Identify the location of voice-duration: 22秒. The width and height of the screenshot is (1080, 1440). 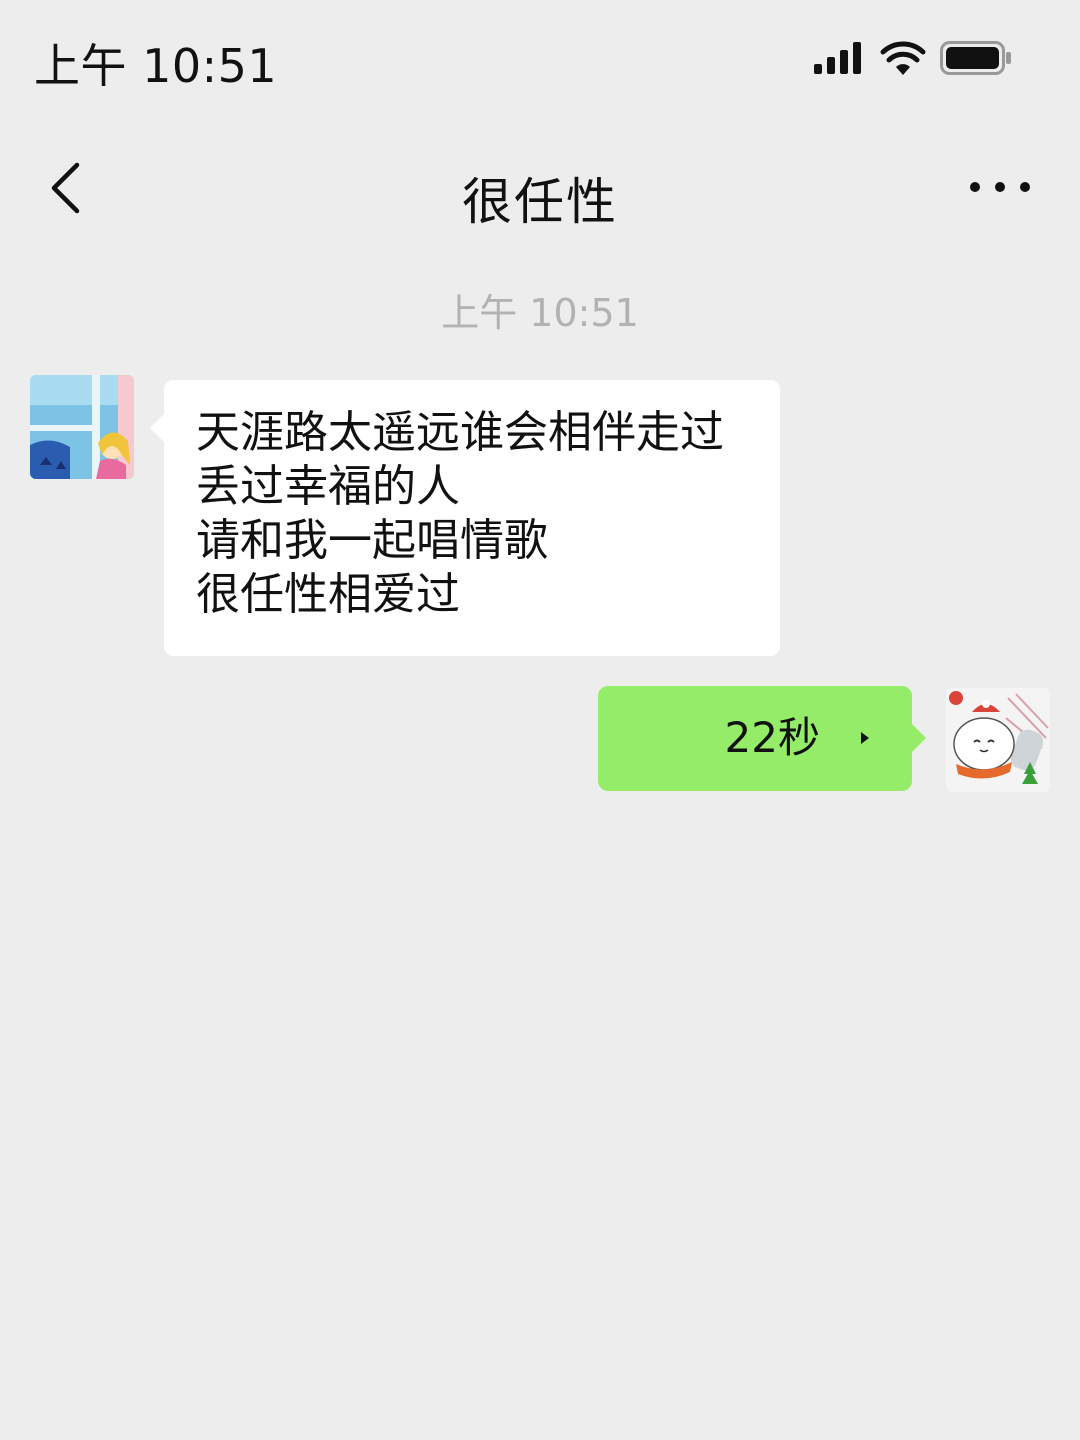
(772, 737).